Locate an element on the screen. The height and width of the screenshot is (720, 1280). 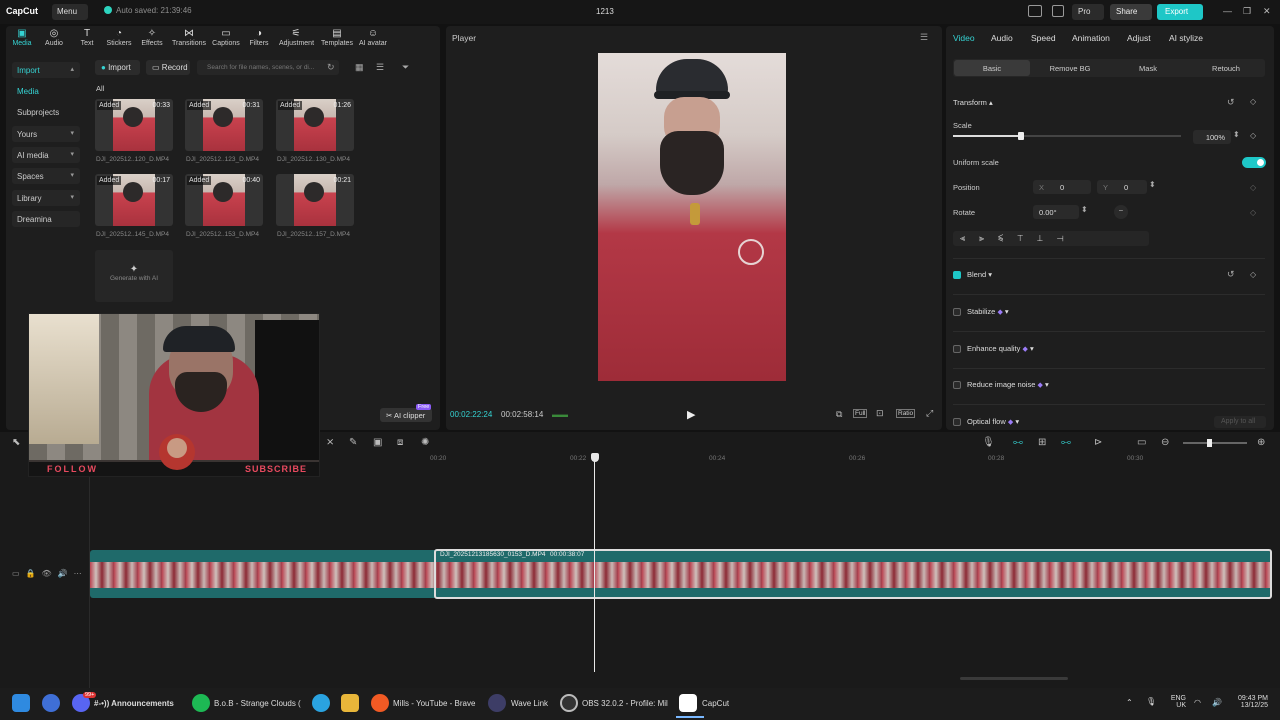
media-thumbnail: Added 01:26 is located at coordinates (315, 125).